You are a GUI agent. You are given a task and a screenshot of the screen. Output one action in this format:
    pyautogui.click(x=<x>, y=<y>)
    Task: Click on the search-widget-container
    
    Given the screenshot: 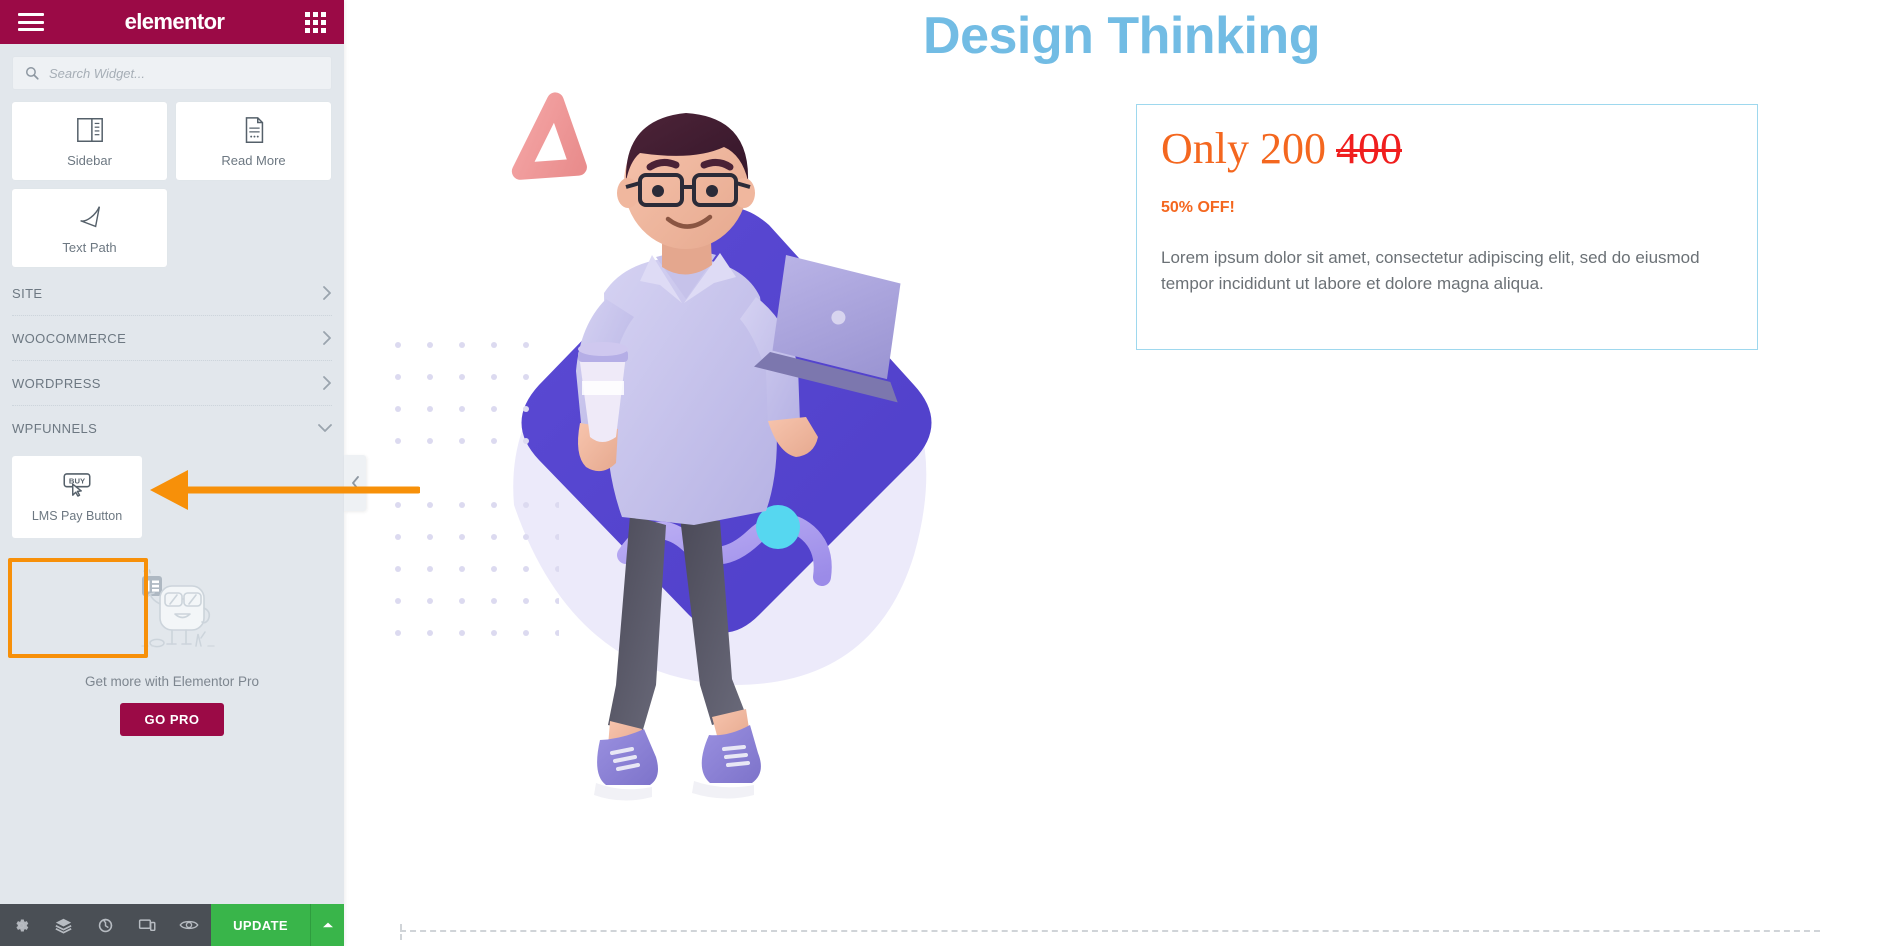 What is the action you would take?
    pyautogui.click(x=172, y=70)
    